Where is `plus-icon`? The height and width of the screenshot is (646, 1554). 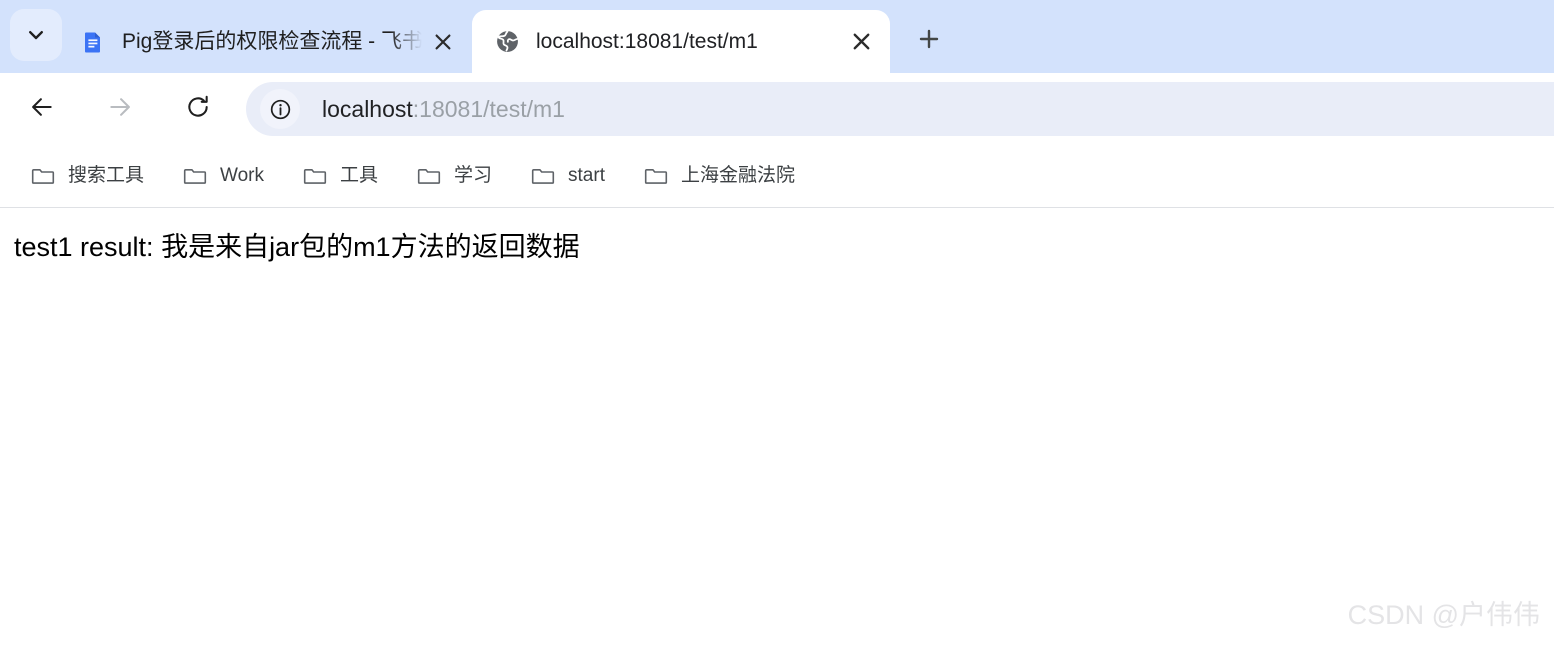
plus-icon is located at coordinates (929, 41).